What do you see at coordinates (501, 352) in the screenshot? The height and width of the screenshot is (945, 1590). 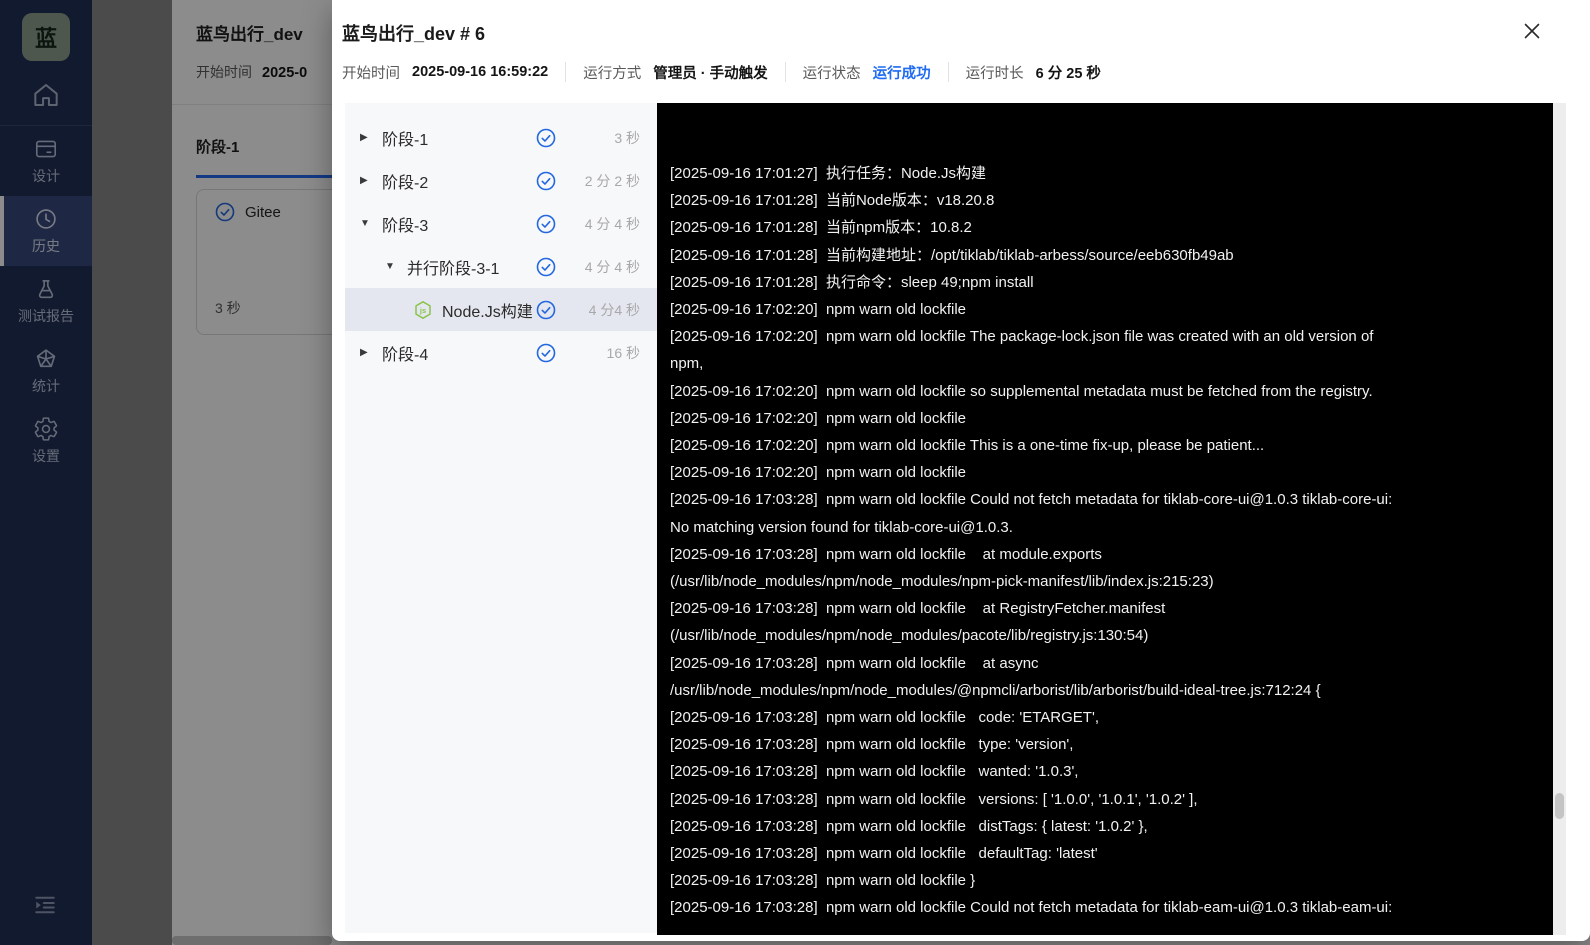 I see `stage-row-4: ▶ 阶段-4 16 秒` at bounding box center [501, 352].